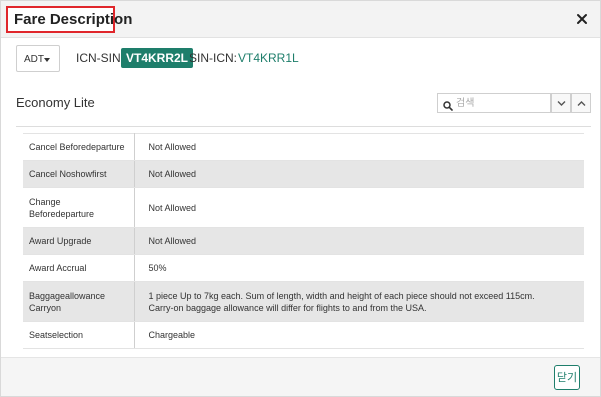 This screenshot has height=397, width=601. Describe the element at coordinates (300, 19) in the screenshot. I see `dialog-header: Fare Description` at that location.